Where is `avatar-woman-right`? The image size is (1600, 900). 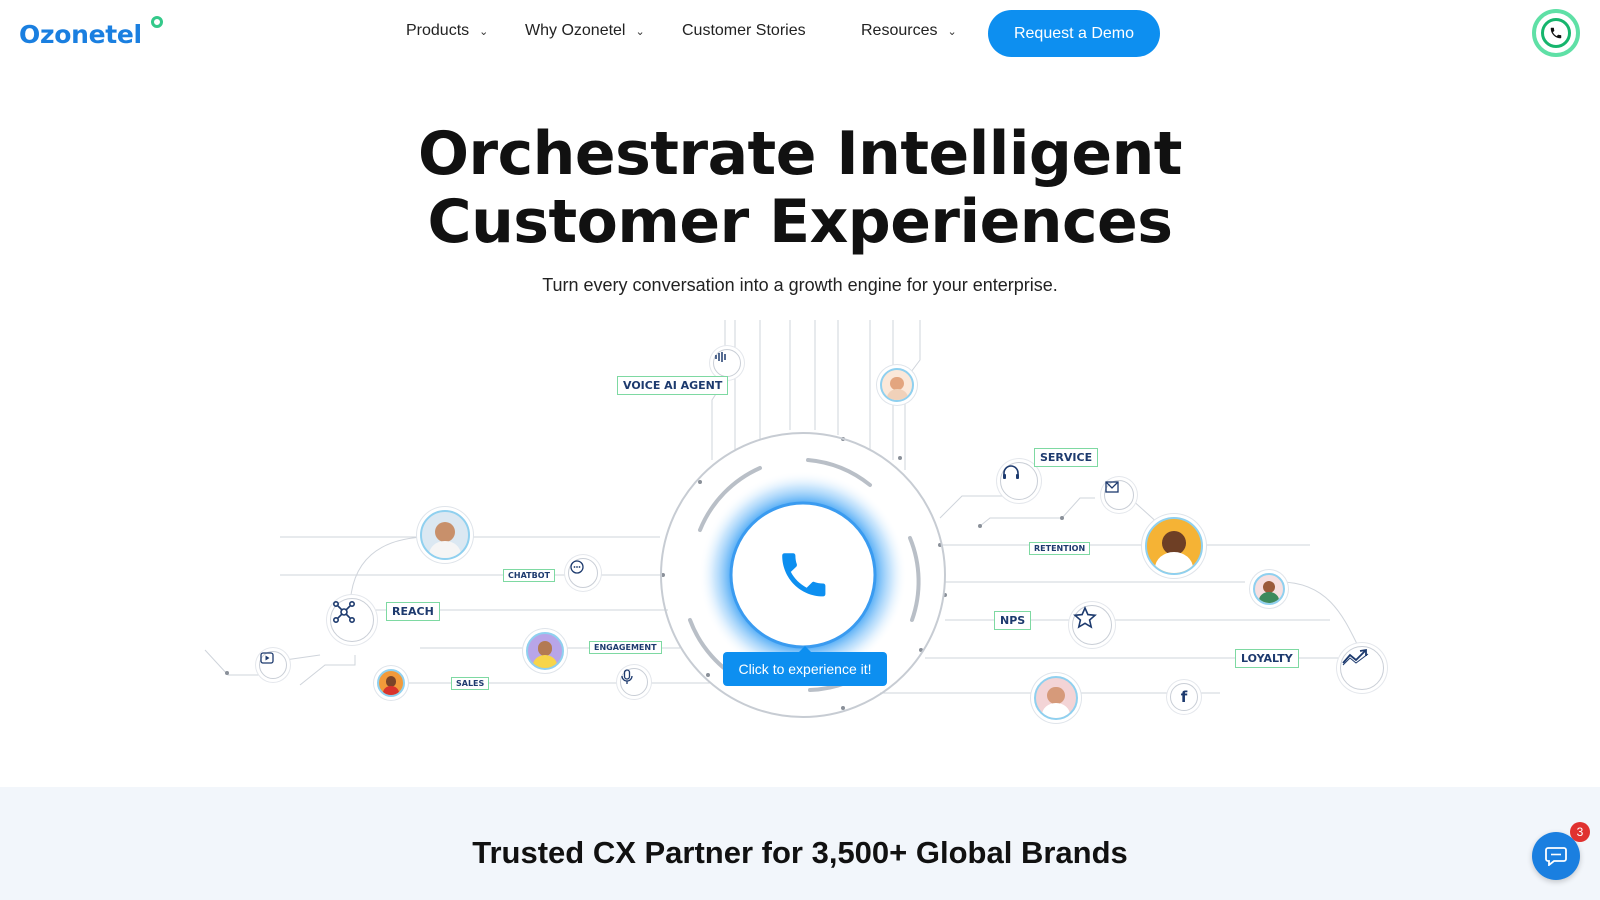
avatar-woman-right is located at coordinates (1269, 589).